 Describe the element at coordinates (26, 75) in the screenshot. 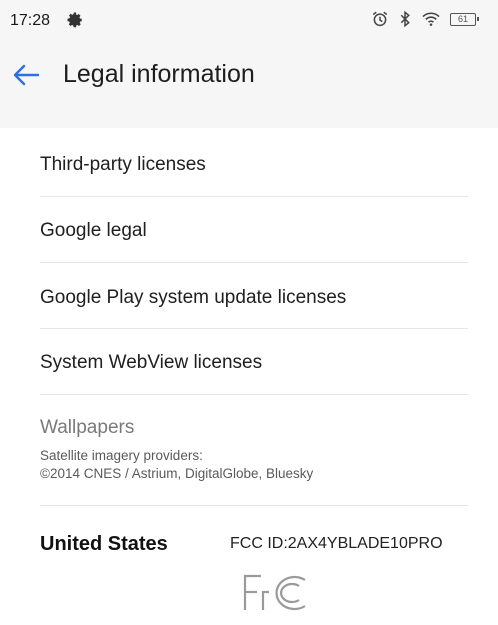

I see `back-arrow-icon` at that location.